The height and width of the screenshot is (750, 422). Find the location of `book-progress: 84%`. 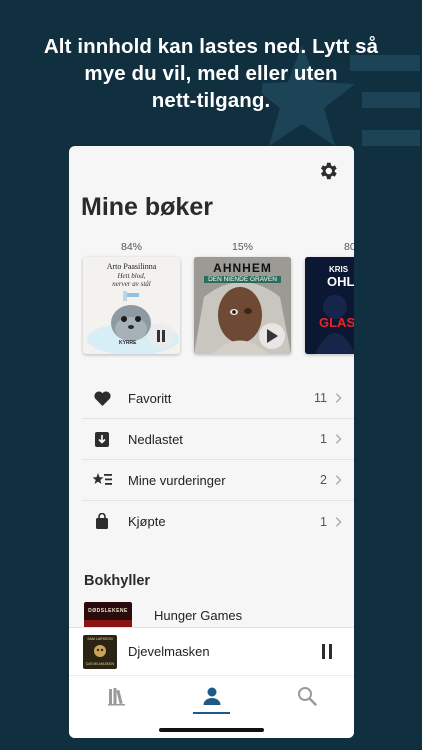

book-progress: 84% is located at coordinates (131, 247).